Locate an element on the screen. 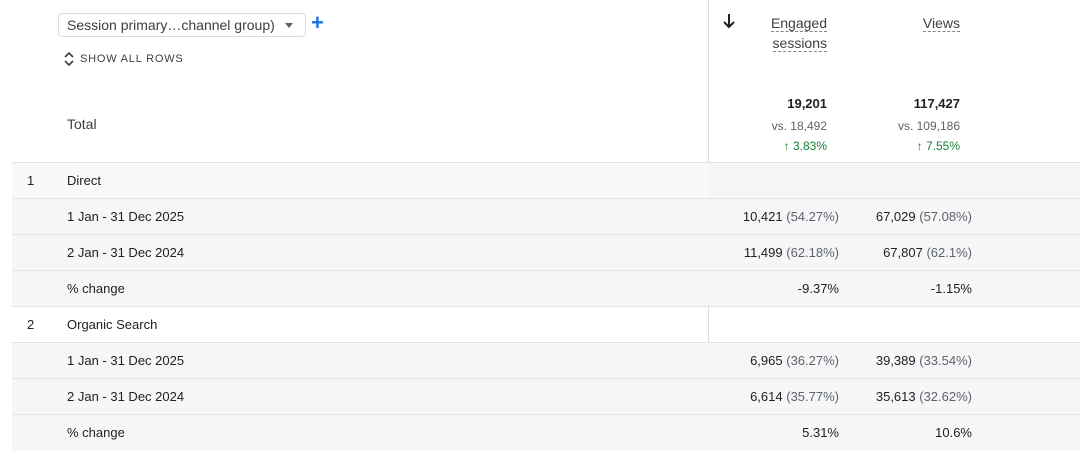 This screenshot has height=450, width=1080. cell-value: 11,499 is located at coordinates (763, 252).